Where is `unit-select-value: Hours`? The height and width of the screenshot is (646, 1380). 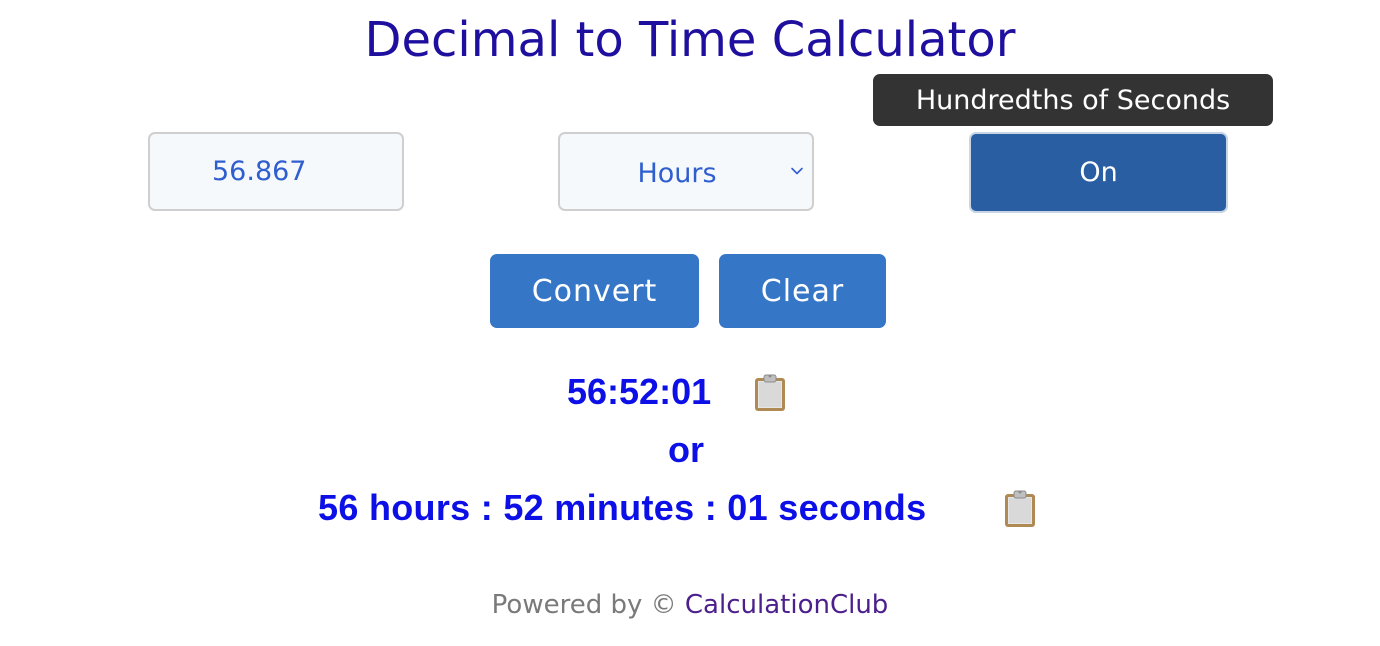 unit-select-value: Hours is located at coordinates (677, 173).